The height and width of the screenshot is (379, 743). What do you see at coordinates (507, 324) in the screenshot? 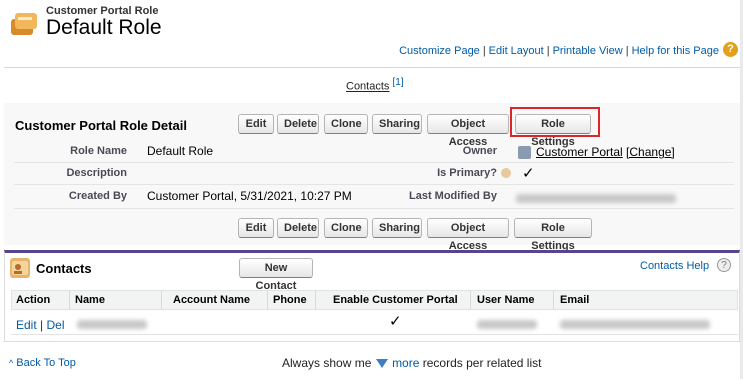
I see `user-name-redacted` at bounding box center [507, 324].